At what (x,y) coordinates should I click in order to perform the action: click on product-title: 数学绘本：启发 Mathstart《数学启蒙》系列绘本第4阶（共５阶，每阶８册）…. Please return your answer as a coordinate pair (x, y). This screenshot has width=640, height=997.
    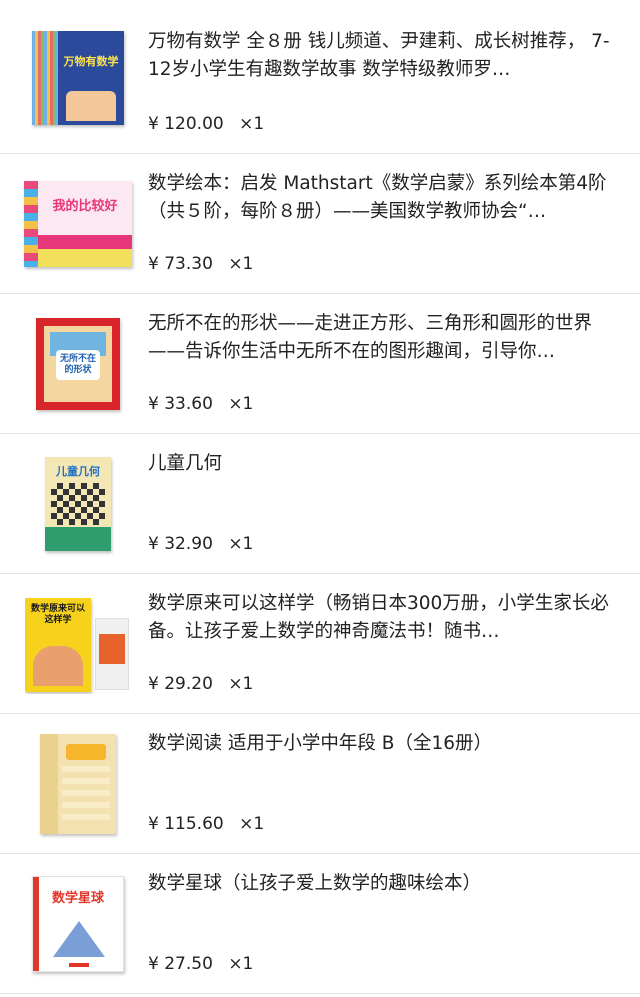
    Looking at the image, I should click on (384, 198).